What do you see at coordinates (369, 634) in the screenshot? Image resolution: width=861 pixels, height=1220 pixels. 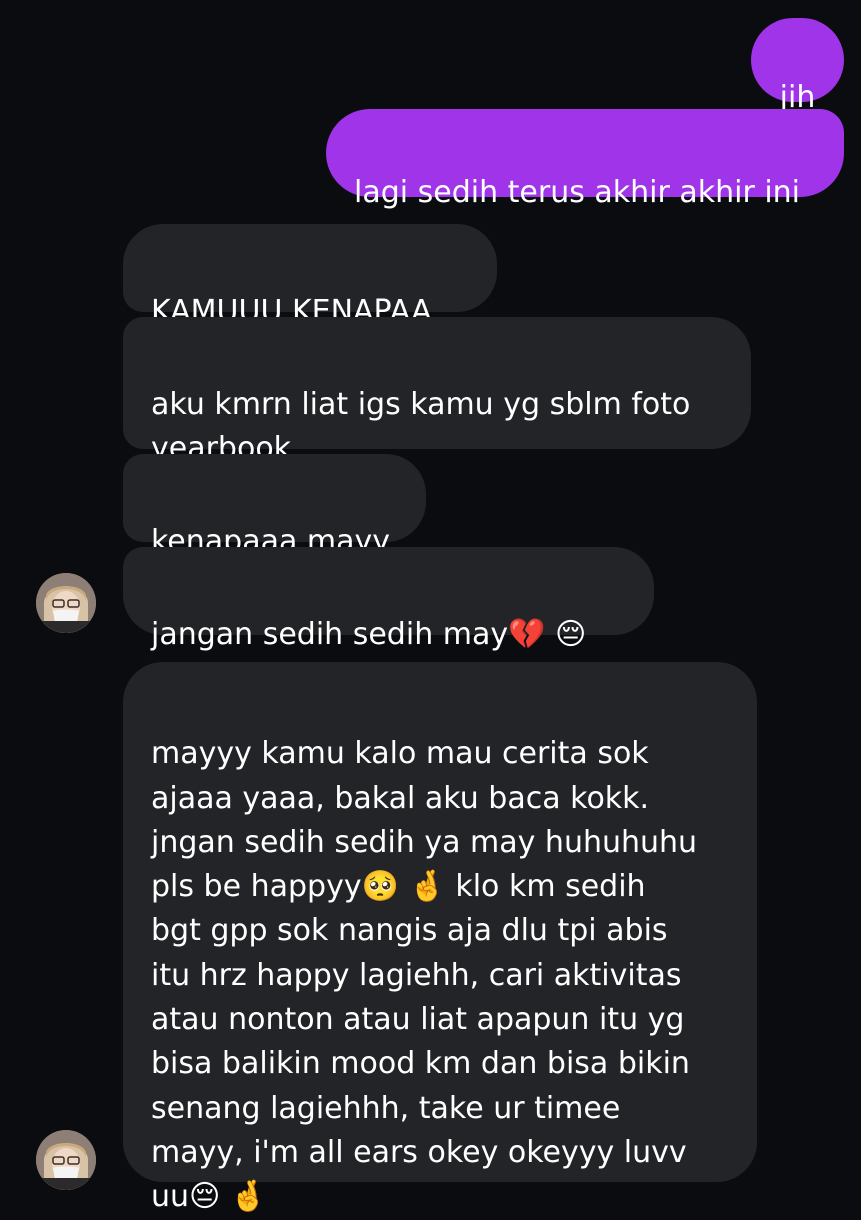 I see `received-message-text: jangan sedih sedih may💔 😔` at bounding box center [369, 634].